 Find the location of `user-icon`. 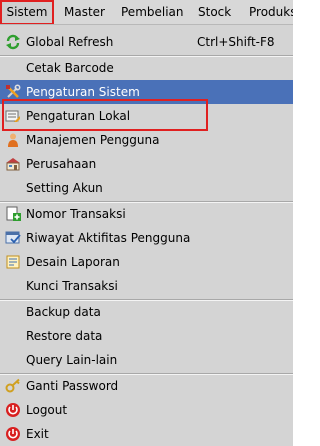

user-icon is located at coordinates (13, 140).